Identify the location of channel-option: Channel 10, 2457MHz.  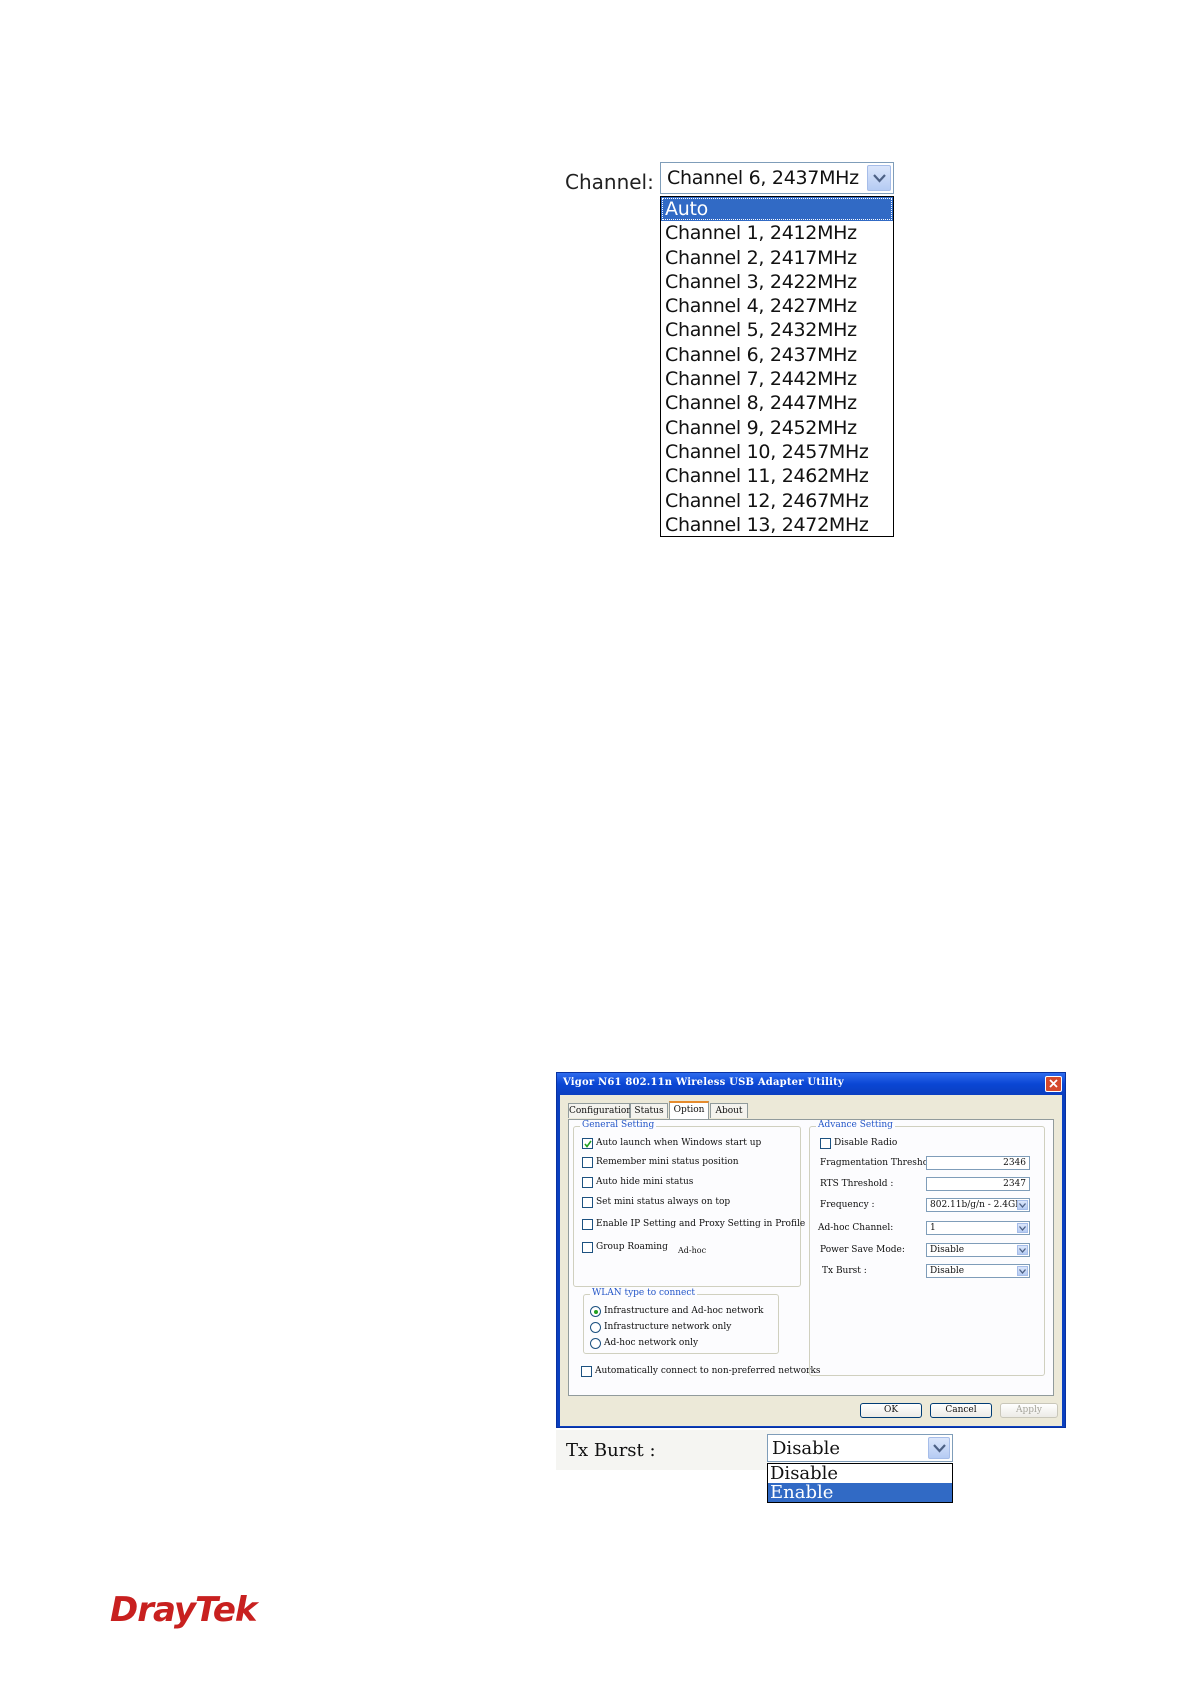
(777, 452).